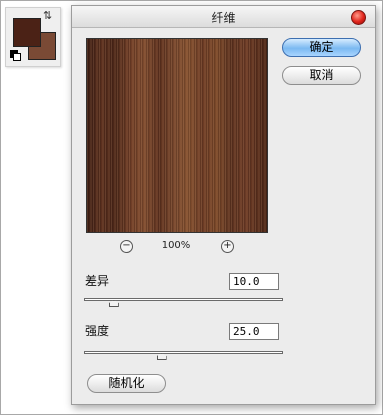  What do you see at coordinates (27, 32) in the screenshot?
I see `foreground-color-swatch` at bounding box center [27, 32].